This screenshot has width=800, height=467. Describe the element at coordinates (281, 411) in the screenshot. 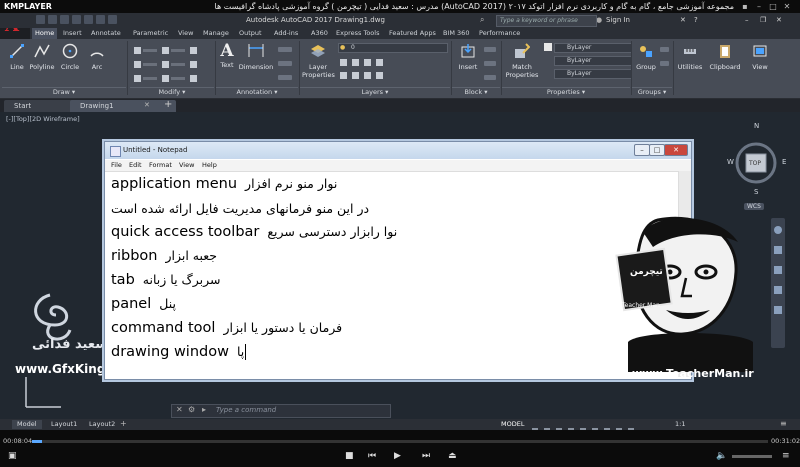

I see `command-line: ✕ ⚙ ▸ Type a command` at that location.